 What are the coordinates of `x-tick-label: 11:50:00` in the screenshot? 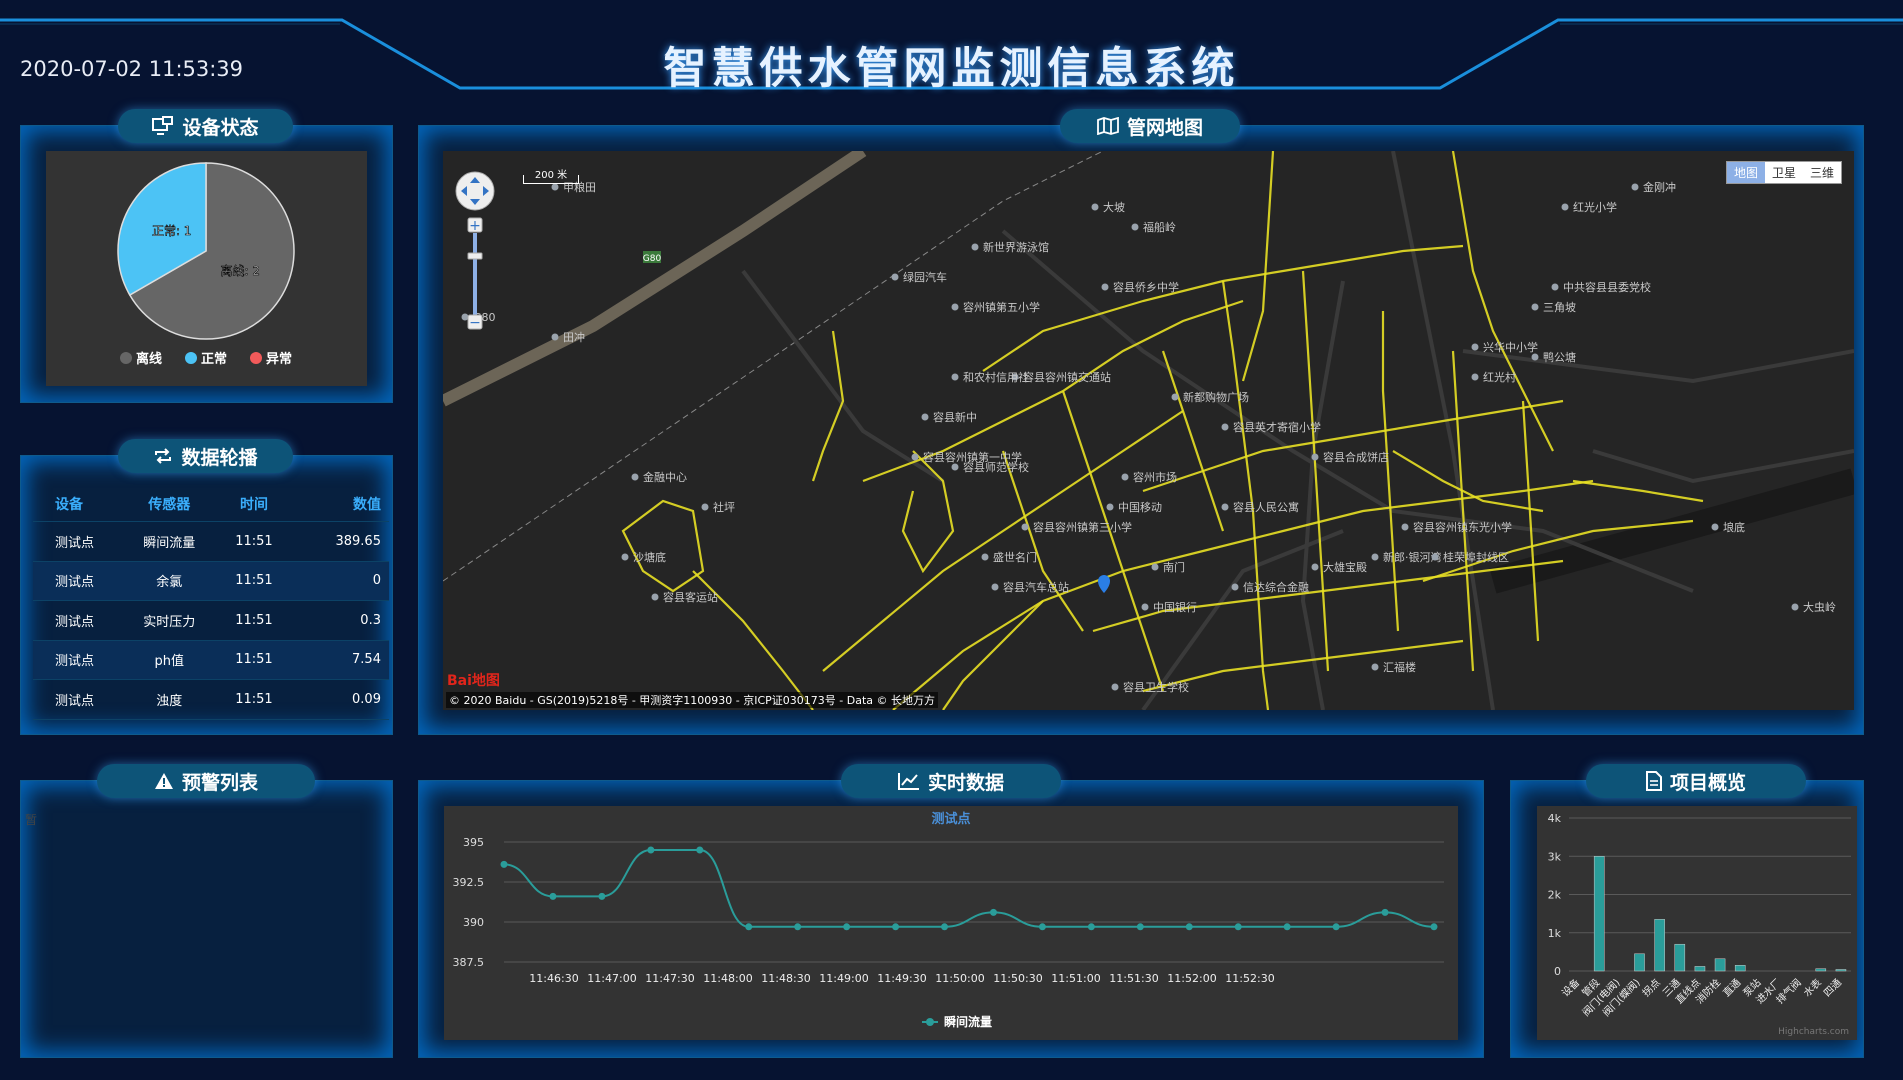 It's located at (959, 978).